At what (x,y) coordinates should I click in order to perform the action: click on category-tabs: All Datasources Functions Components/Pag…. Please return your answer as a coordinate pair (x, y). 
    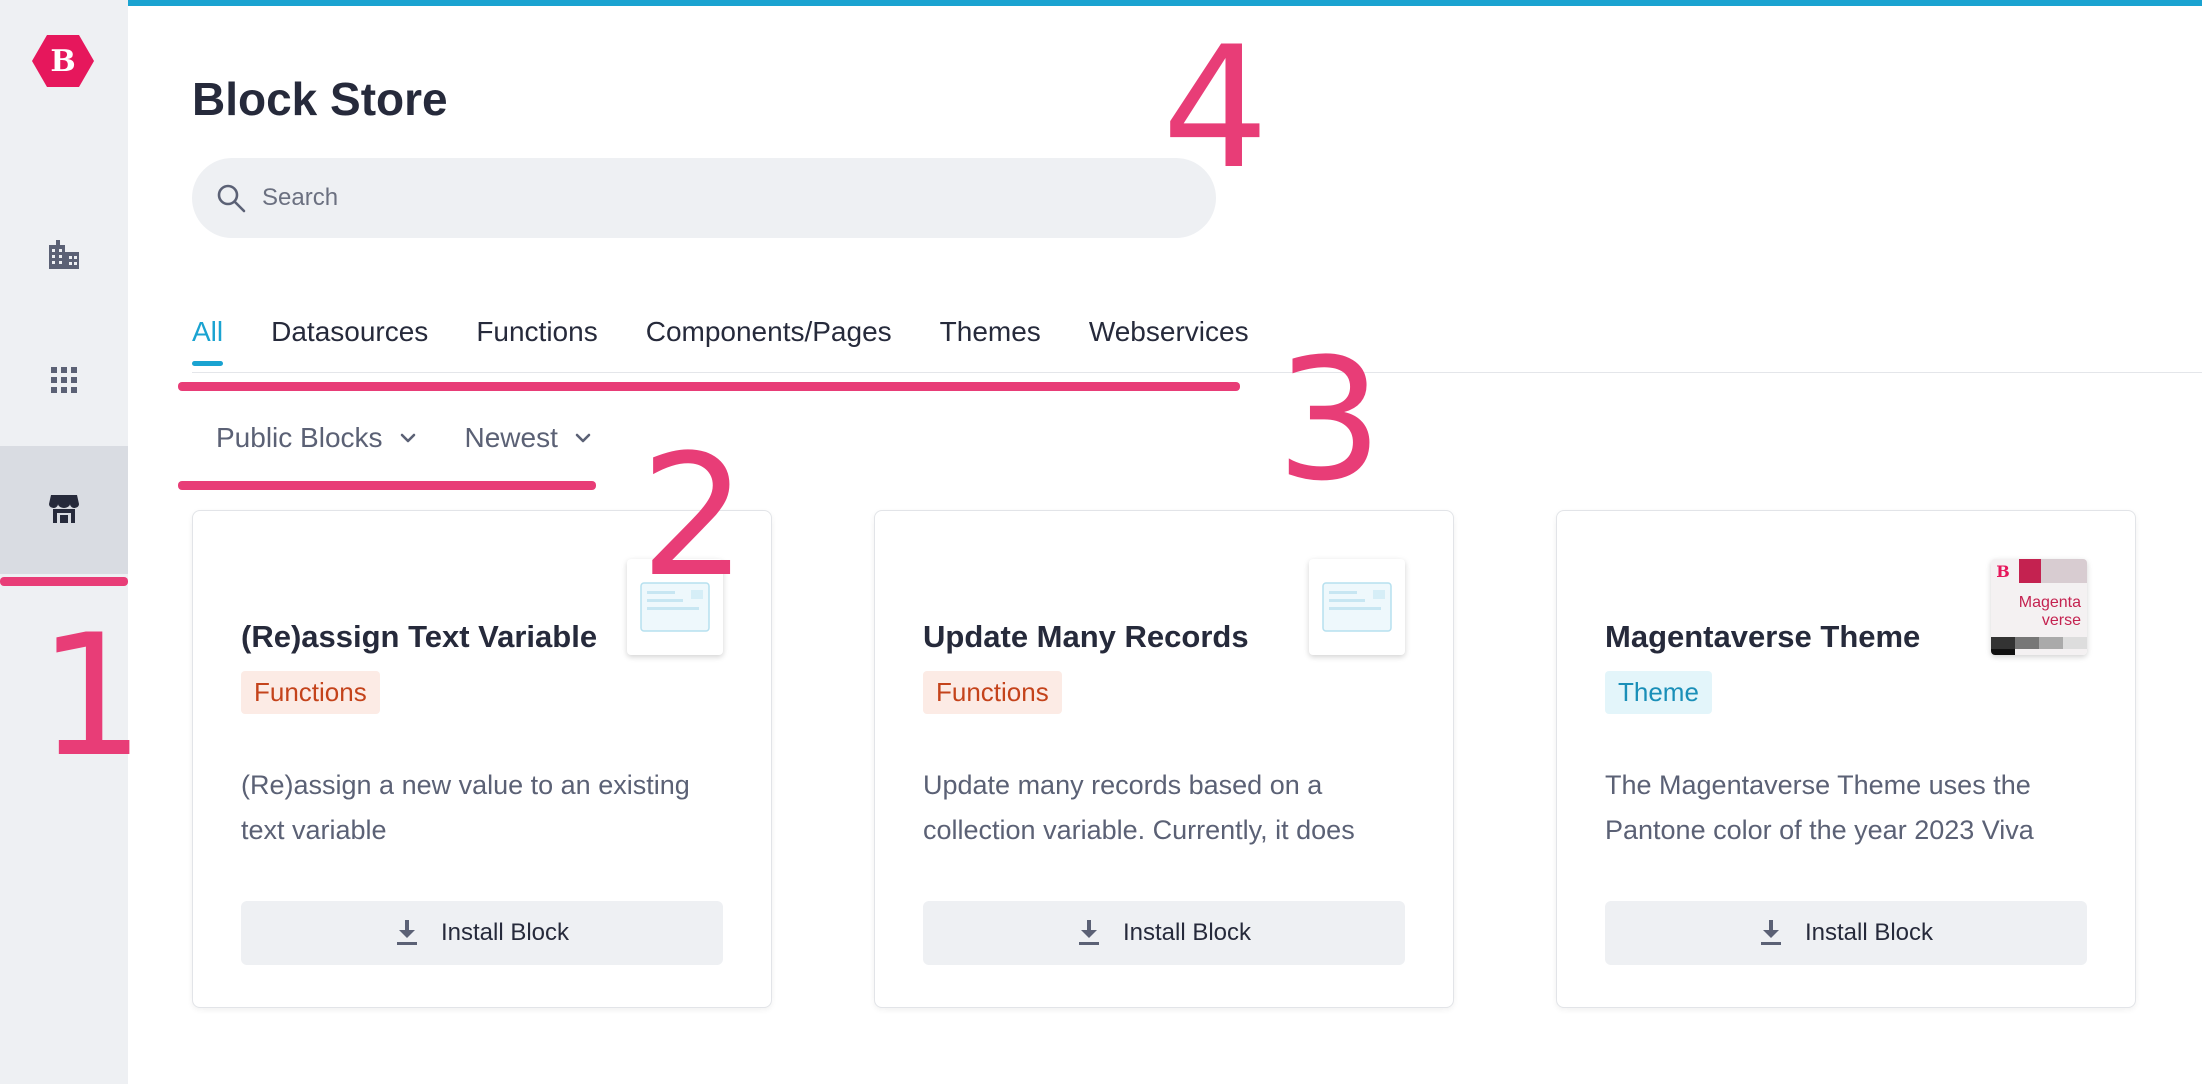
    Looking at the image, I should click on (720, 341).